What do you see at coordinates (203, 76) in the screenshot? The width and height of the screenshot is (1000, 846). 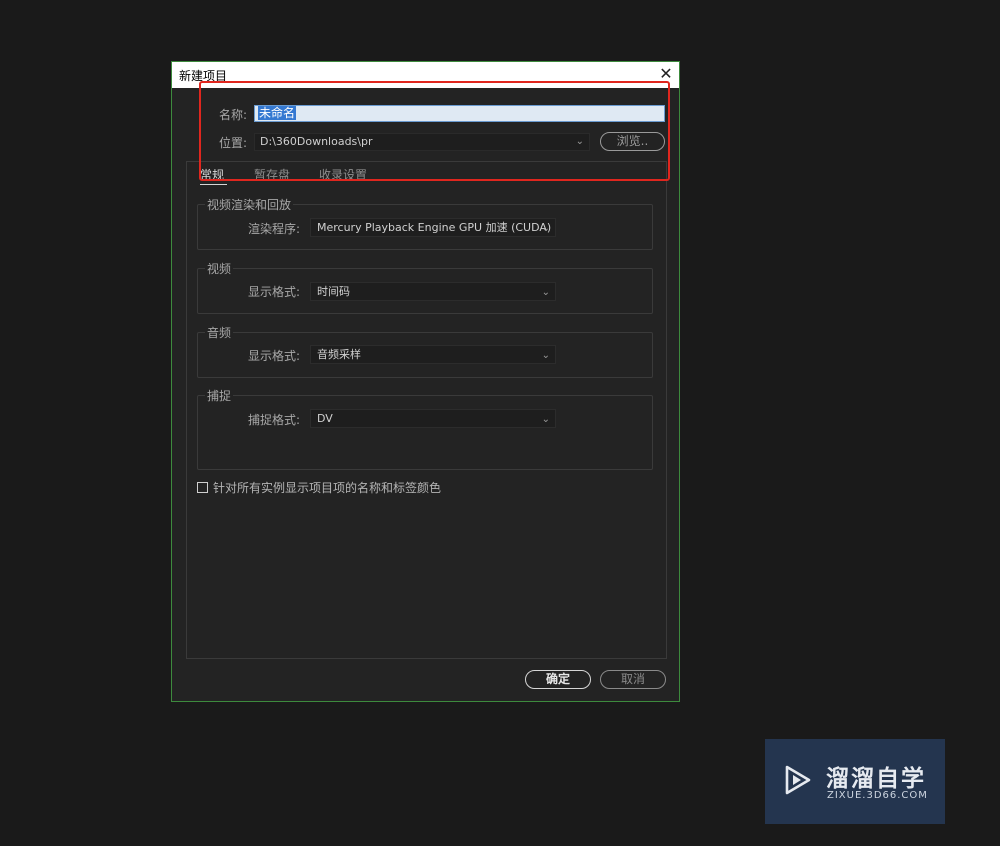 I see `dialog-title: 新建项目` at bounding box center [203, 76].